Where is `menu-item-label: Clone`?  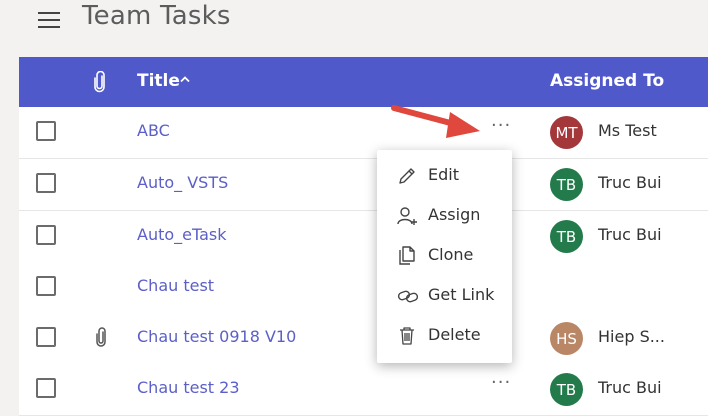
menu-item-label: Clone is located at coordinates (451, 254).